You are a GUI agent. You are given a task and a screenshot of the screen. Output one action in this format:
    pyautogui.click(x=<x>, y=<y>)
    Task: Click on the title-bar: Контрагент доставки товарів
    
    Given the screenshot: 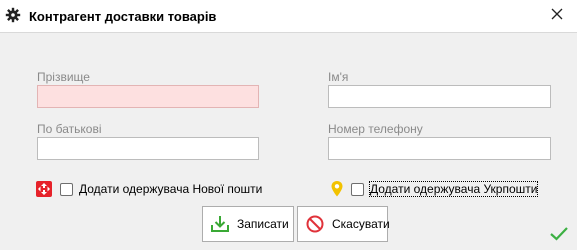 What is the action you would take?
    pyautogui.click(x=288, y=16)
    